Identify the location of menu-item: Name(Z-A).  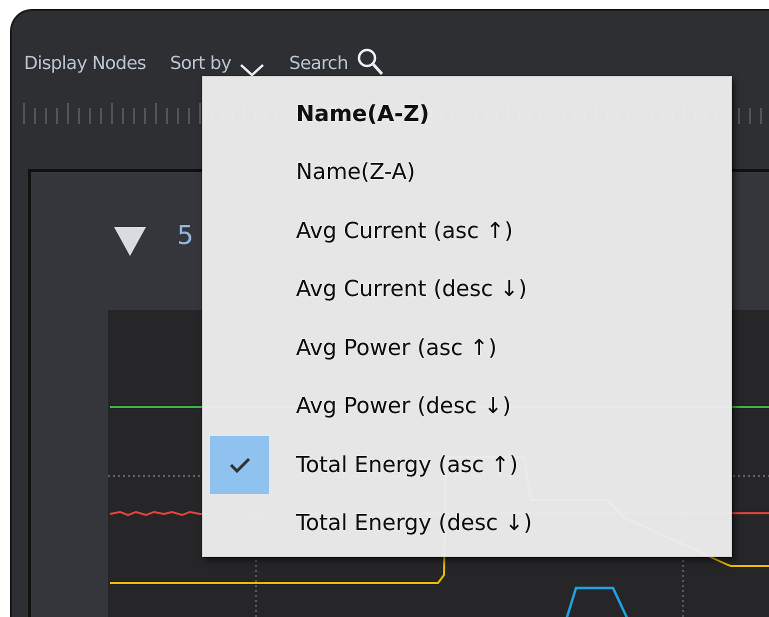
(467, 173).